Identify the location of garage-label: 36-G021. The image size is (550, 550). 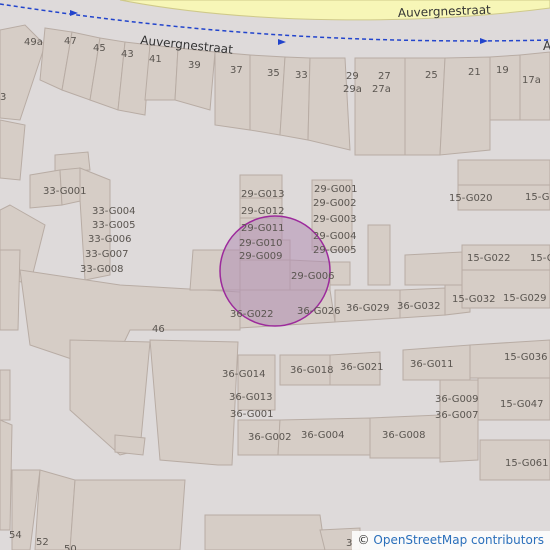
(362, 367).